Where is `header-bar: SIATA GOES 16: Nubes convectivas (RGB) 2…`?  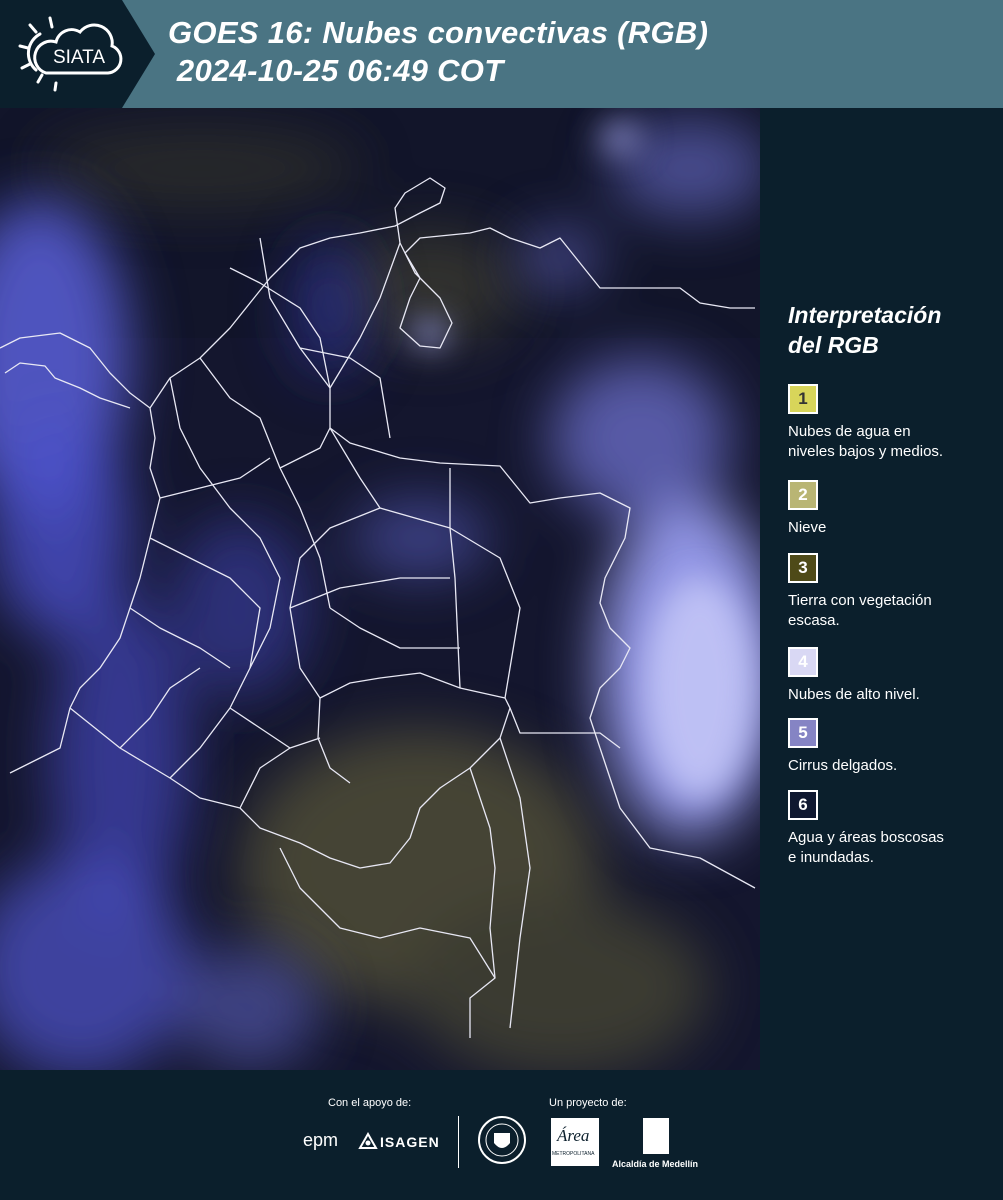 header-bar: SIATA GOES 16: Nubes convectivas (RGB) 2… is located at coordinates (501, 54).